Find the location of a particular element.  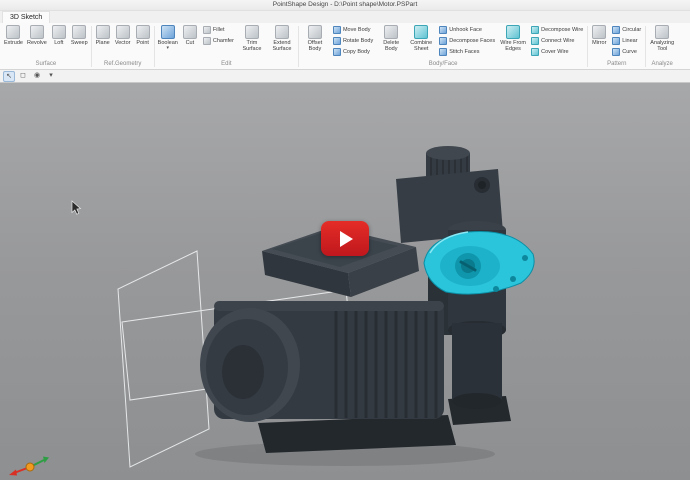

vector-icon is located at coordinates (122, 32).